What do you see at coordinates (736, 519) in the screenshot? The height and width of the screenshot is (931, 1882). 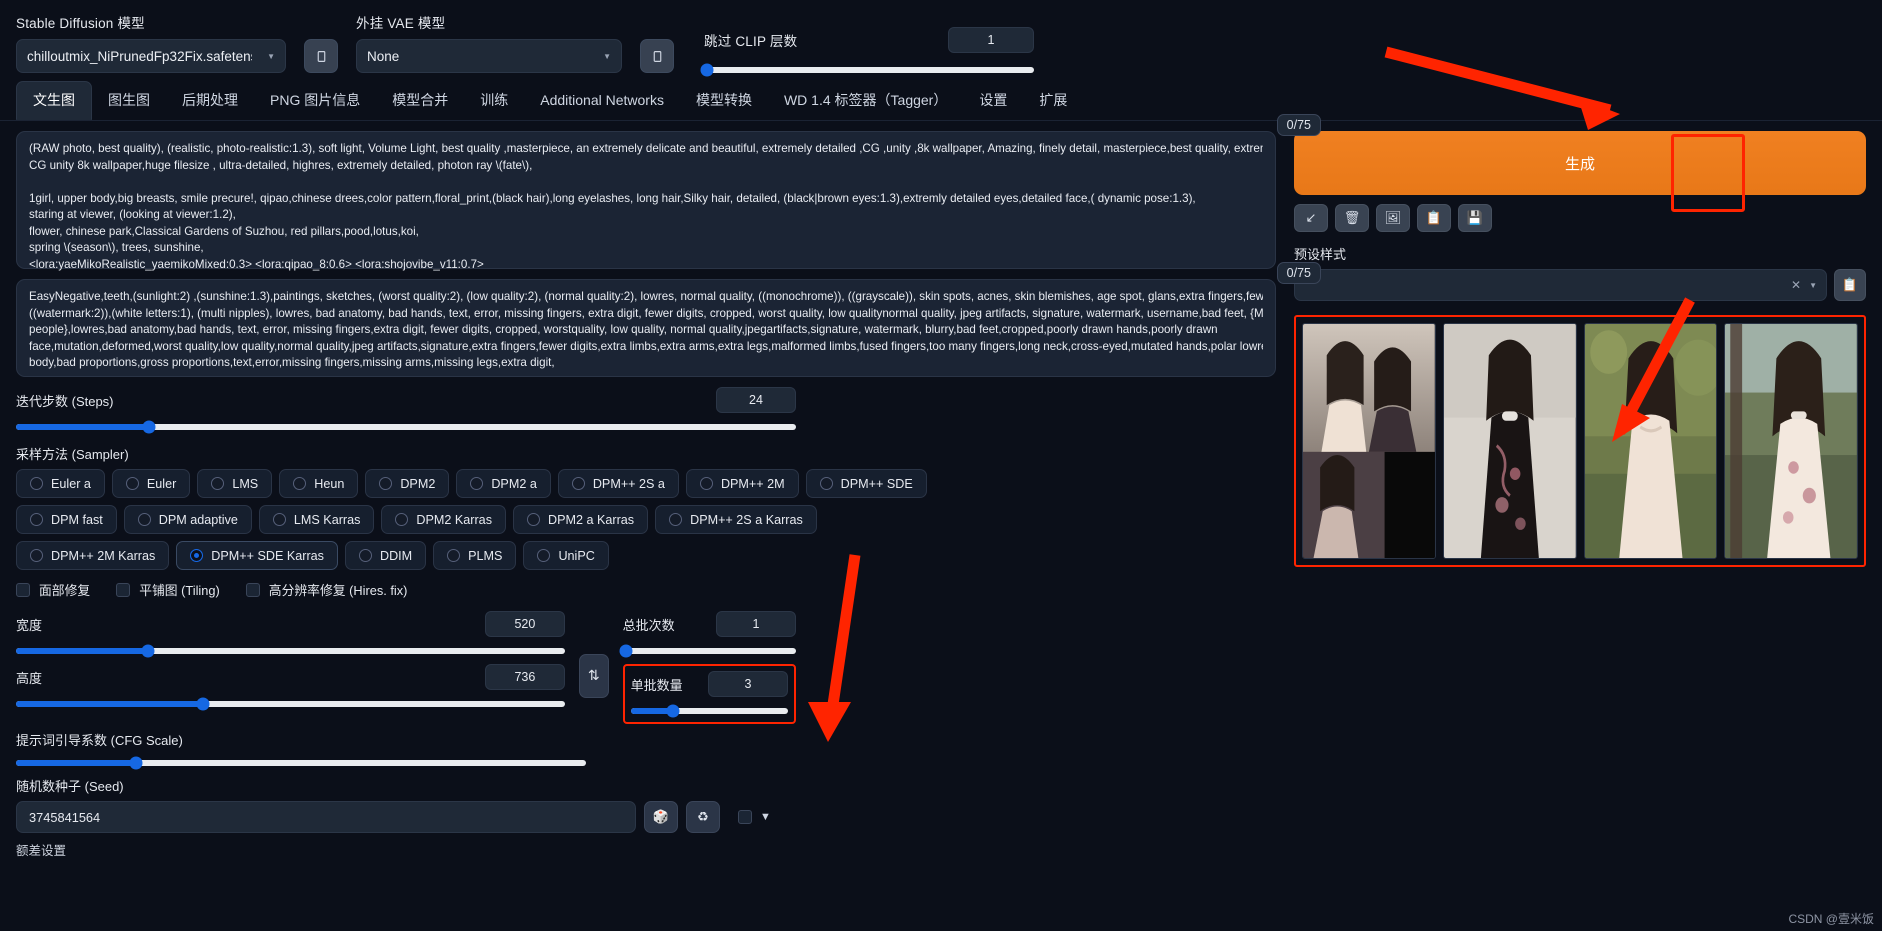 I see `sampler-dpmpp-2s-a-karras: DPM++ 2S a Karras` at bounding box center [736, 519].